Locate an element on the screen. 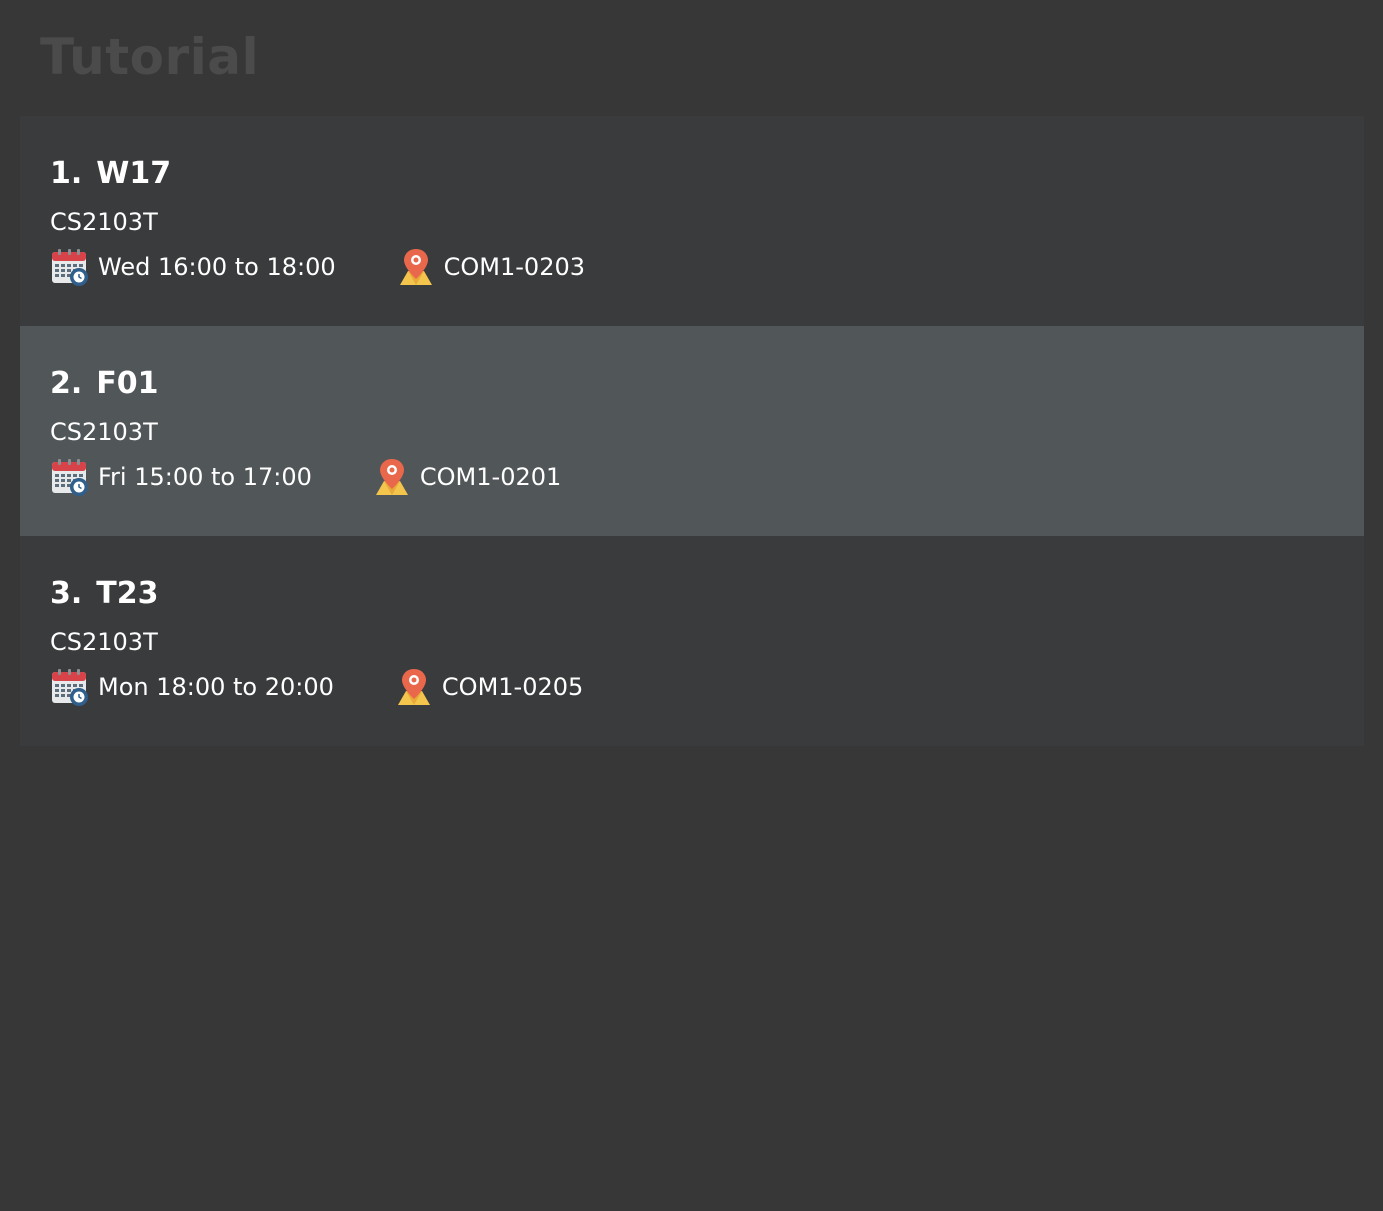 Image resolution: width=1383 pixels, height=1211 pixels. tutorial-time-text: Fri 15:00 to 17:00 is located at coordinates (205, 477).